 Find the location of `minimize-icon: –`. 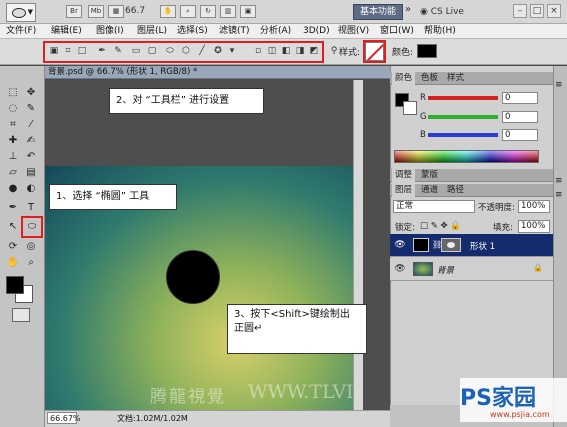

minimize-icon: – is located at coordinates (520, 11).